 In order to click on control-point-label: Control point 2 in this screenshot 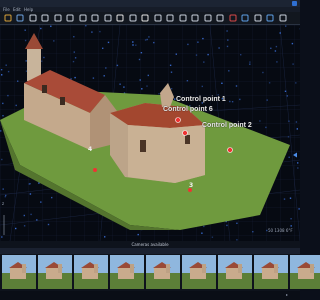, I will do `click(227, 125)`.